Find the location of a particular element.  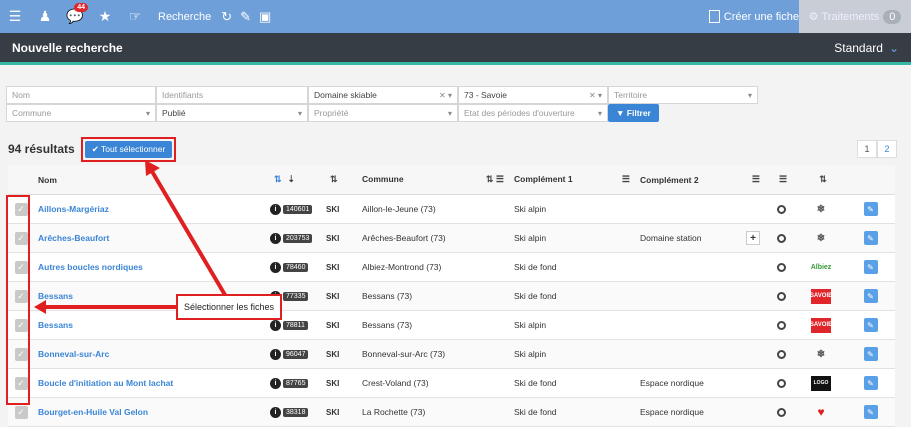

arrow-to-select-all is located at coordinates (189, 234).